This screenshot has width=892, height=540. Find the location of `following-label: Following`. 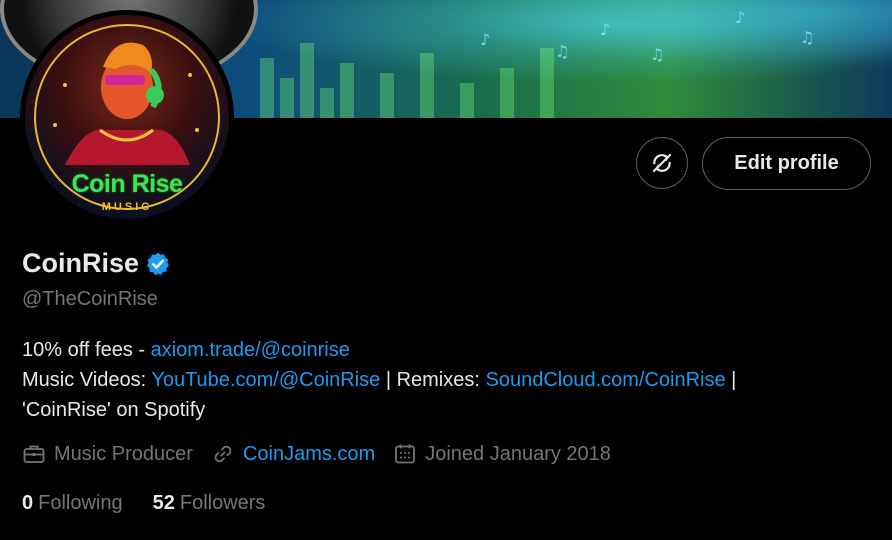

following-label: Following is located at coordinates (80, 503).